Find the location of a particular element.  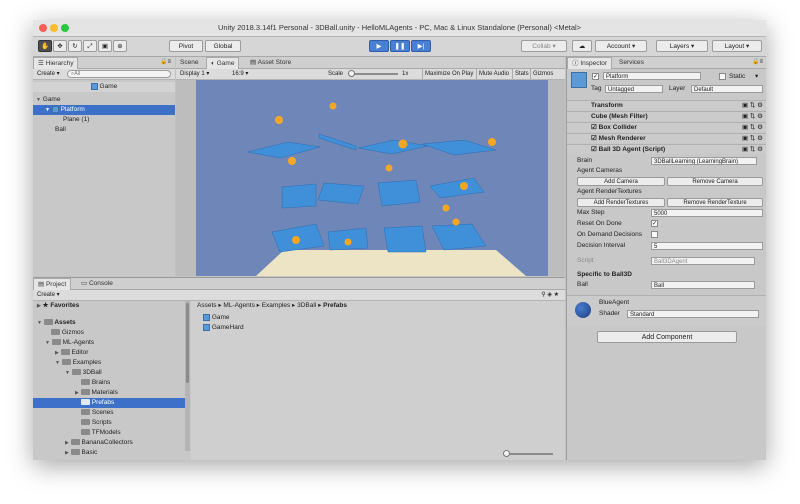

account-dropdown: Account ▾ is located at coordinates (621, 46).